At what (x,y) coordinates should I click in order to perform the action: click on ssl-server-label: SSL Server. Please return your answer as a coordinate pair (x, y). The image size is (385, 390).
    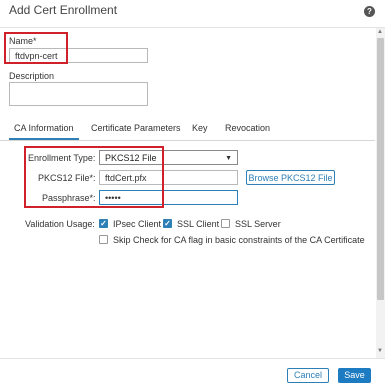
    Looking at the image, I should click on (258, 224).